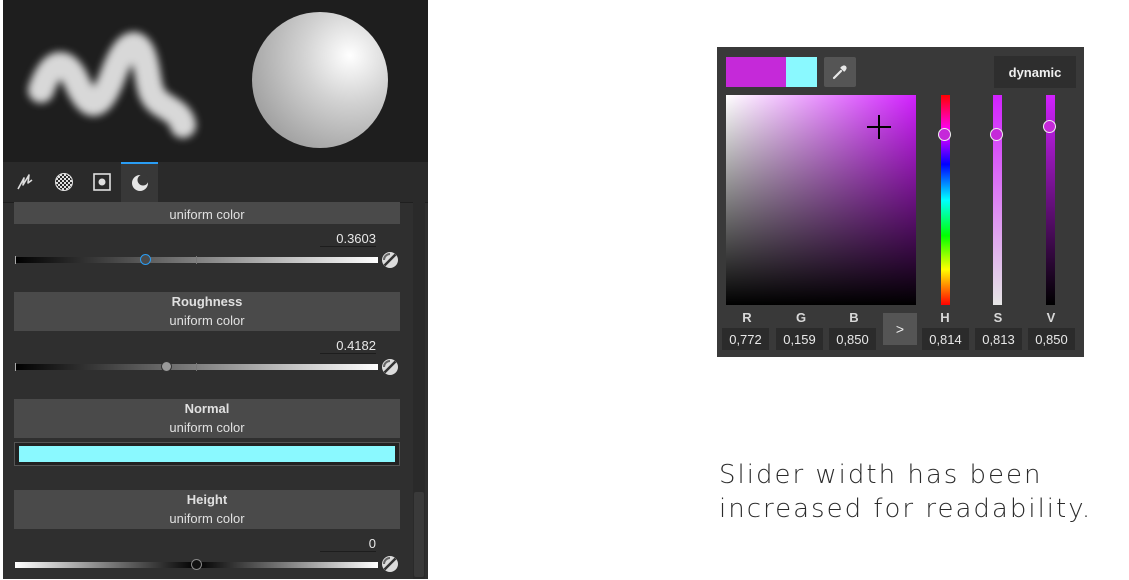 Image resolution: width=1129 pixels, height=580 pixels. I want to click on value-slider-track, so click(196, 260).